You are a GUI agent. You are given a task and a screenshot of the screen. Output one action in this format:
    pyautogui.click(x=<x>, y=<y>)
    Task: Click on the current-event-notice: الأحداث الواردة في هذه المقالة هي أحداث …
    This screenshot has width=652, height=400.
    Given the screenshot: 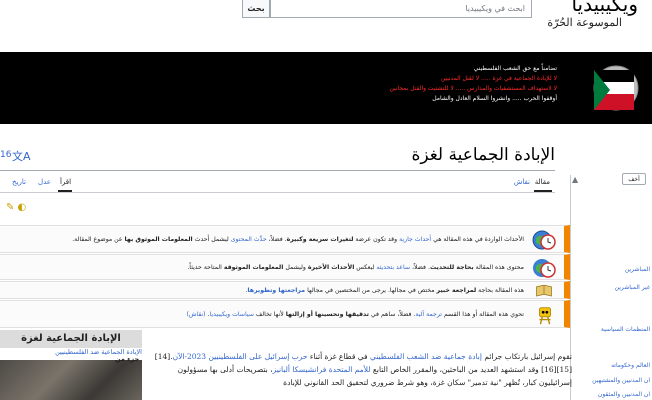 What is the action you would take?
    pyautogui.click(x=285, y=239)
    